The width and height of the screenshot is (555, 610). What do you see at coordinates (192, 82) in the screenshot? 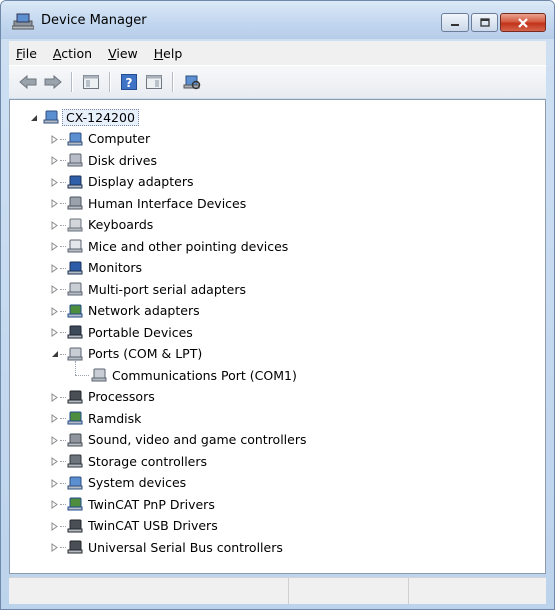
I see `scan-hardware-button` at bounding box center [192, 82].